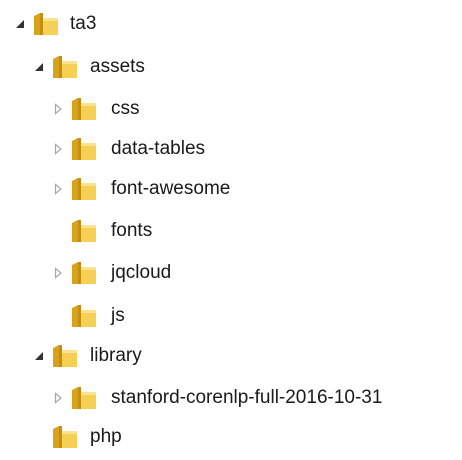 This screenshot has width=462, height=460. What do you see at coordinates (171, 188) in the screenshot?
I see `tree-item-label: font-awesome` at bounding box center [171, 188].